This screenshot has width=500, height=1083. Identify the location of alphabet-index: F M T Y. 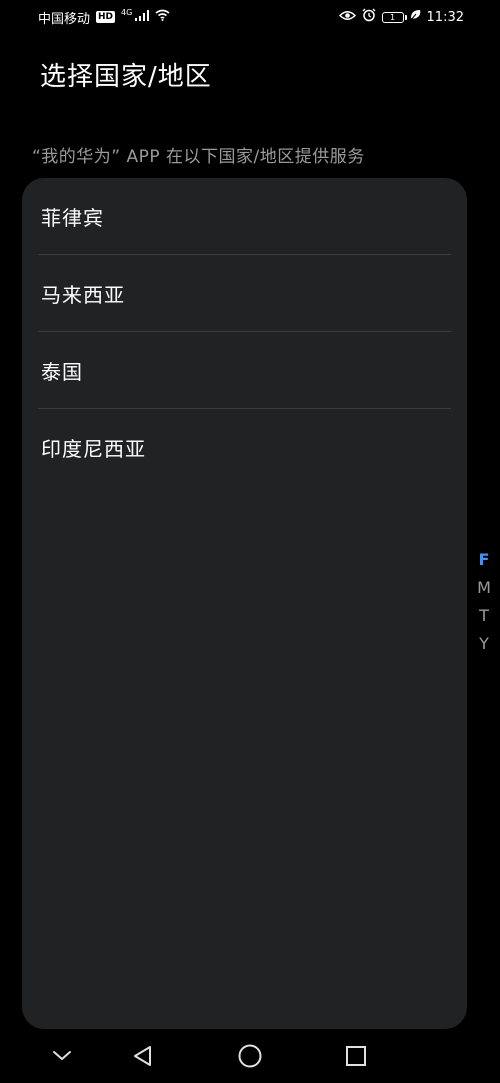
(484, 602).